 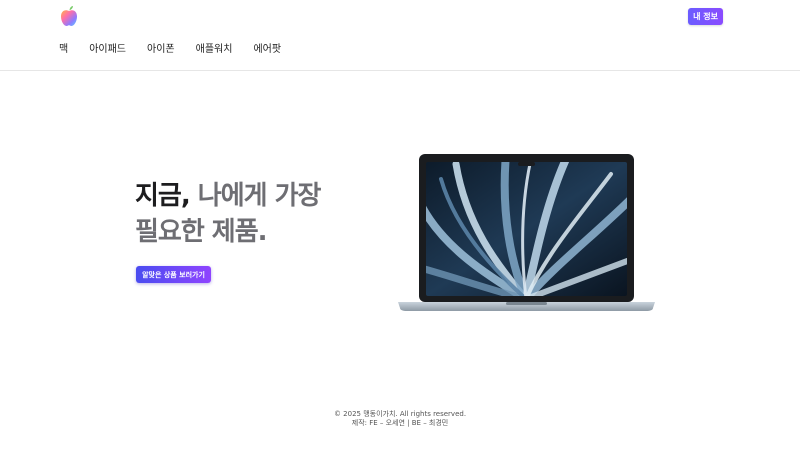 I want to click on main-nav: 맥 아이패드 아이폰 애플워치 에어팟, so click(x=170, y=50).